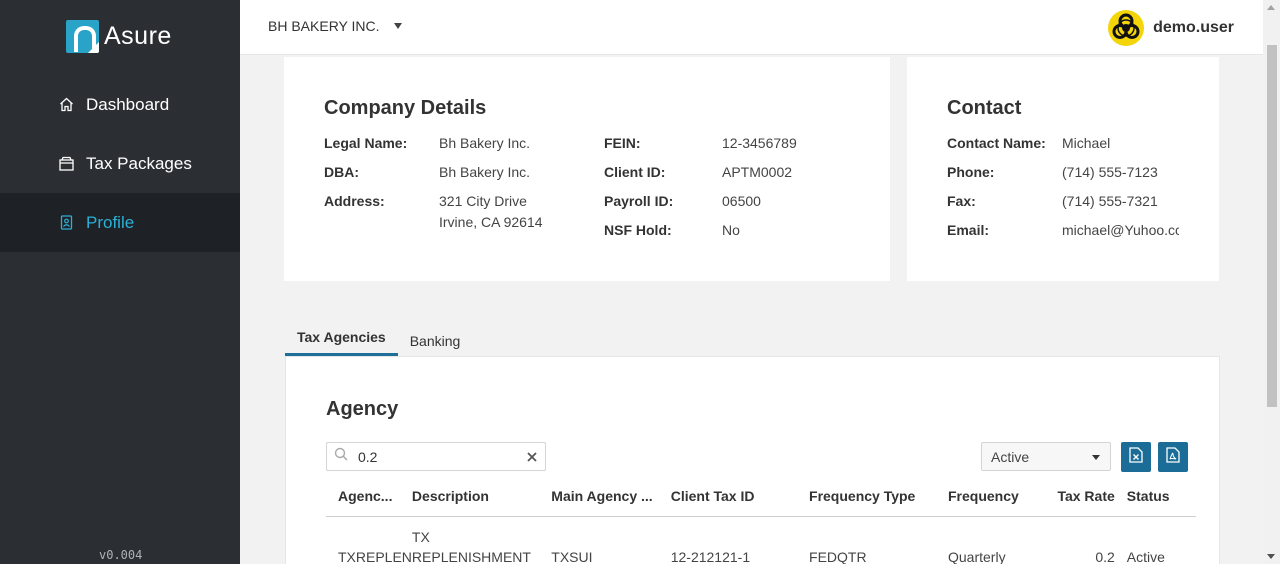  I want to click on cell-description: TX REPLENISHMENT, so click(481, 540).